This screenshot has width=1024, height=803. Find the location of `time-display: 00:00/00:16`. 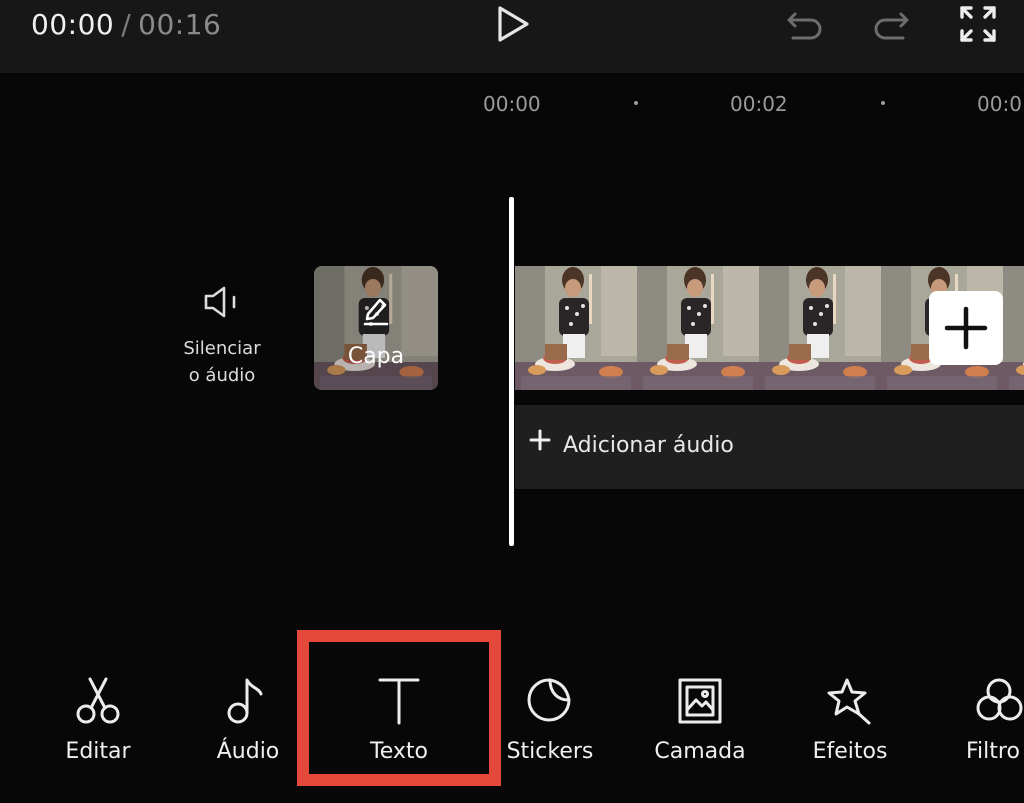

time-display: 00:00/00:16 is located at coordinates (126, 24).